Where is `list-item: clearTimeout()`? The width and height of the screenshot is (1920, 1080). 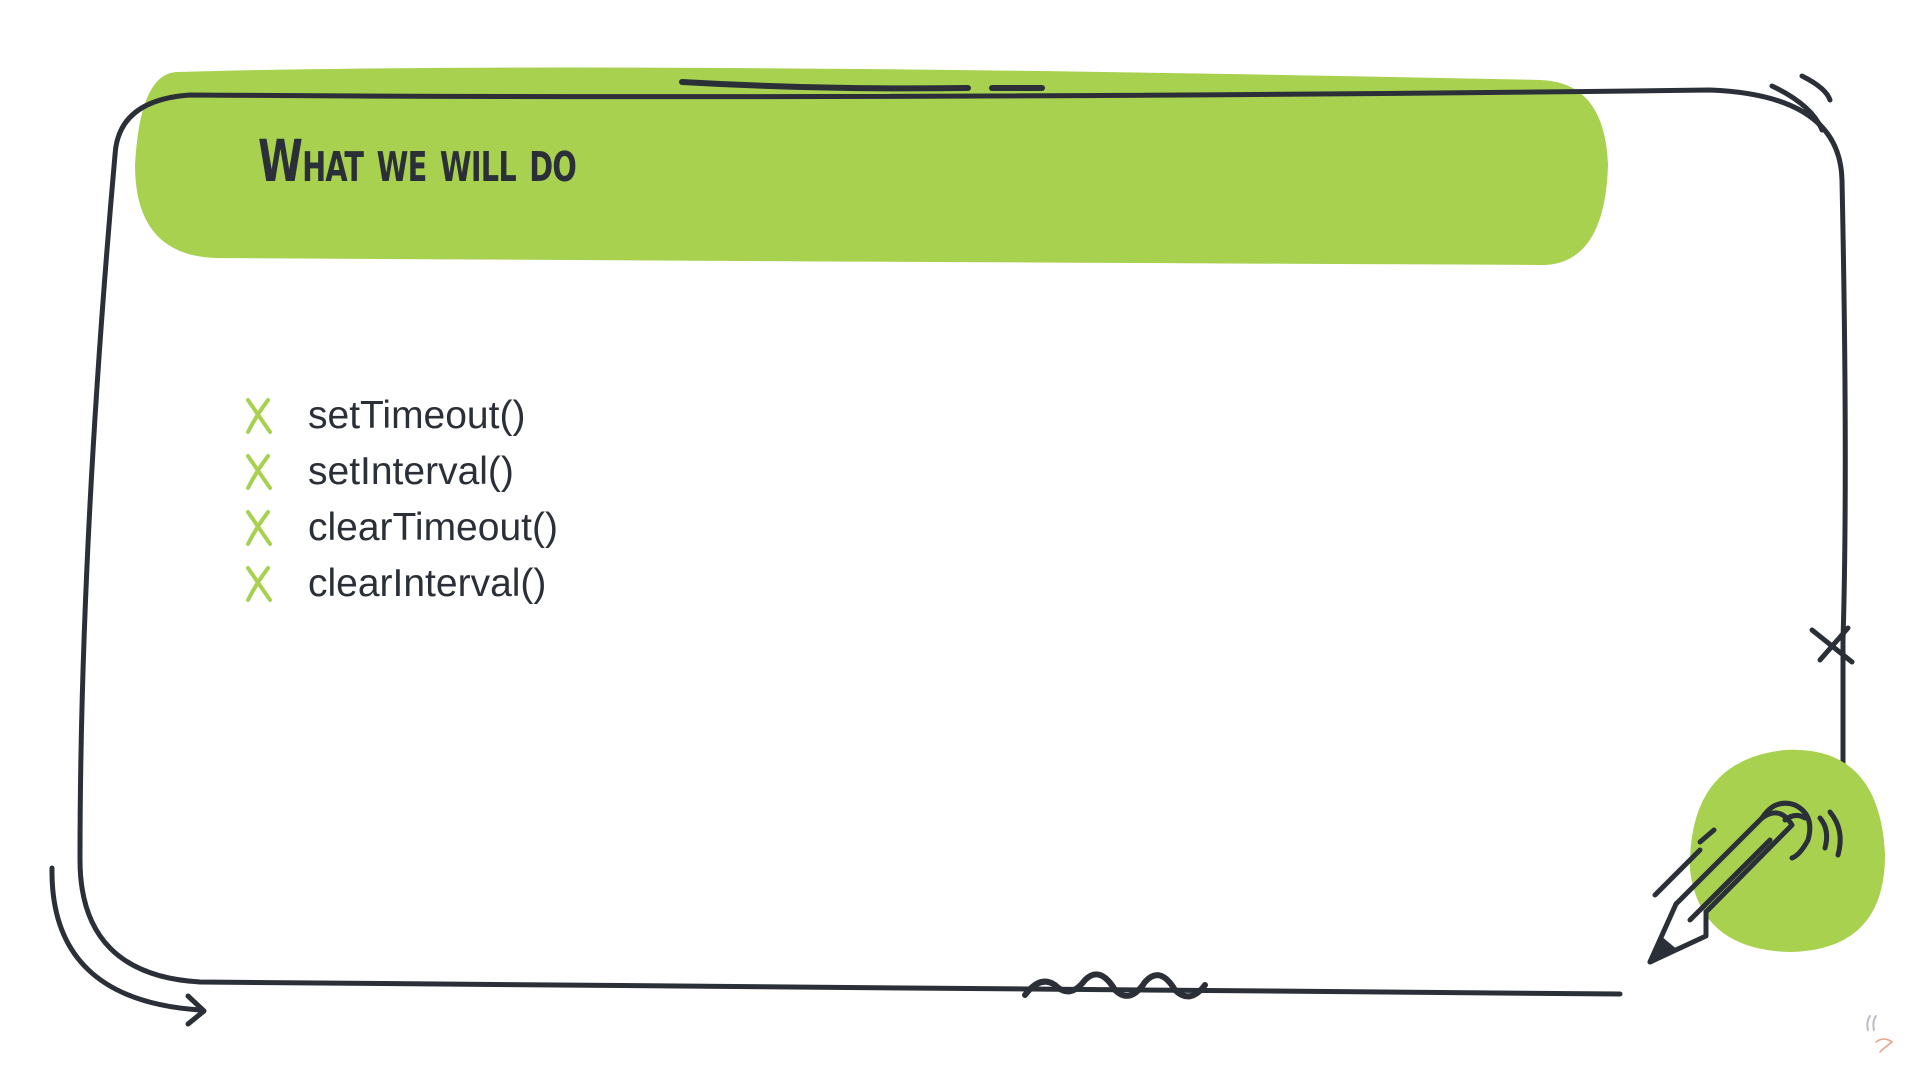 list-item: clearTimeout() is located at coordinates (399, 528).